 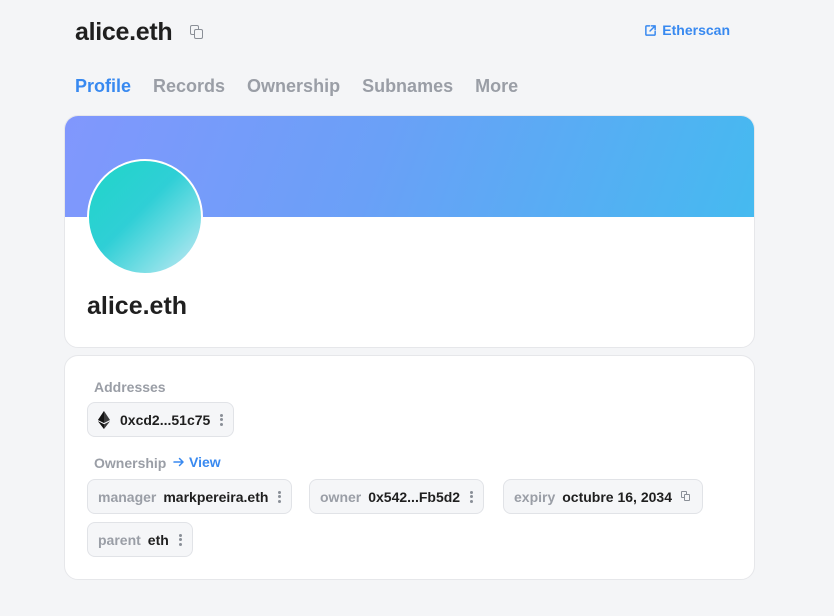 I want to click on view-label: View, so click(x=205, y=462).